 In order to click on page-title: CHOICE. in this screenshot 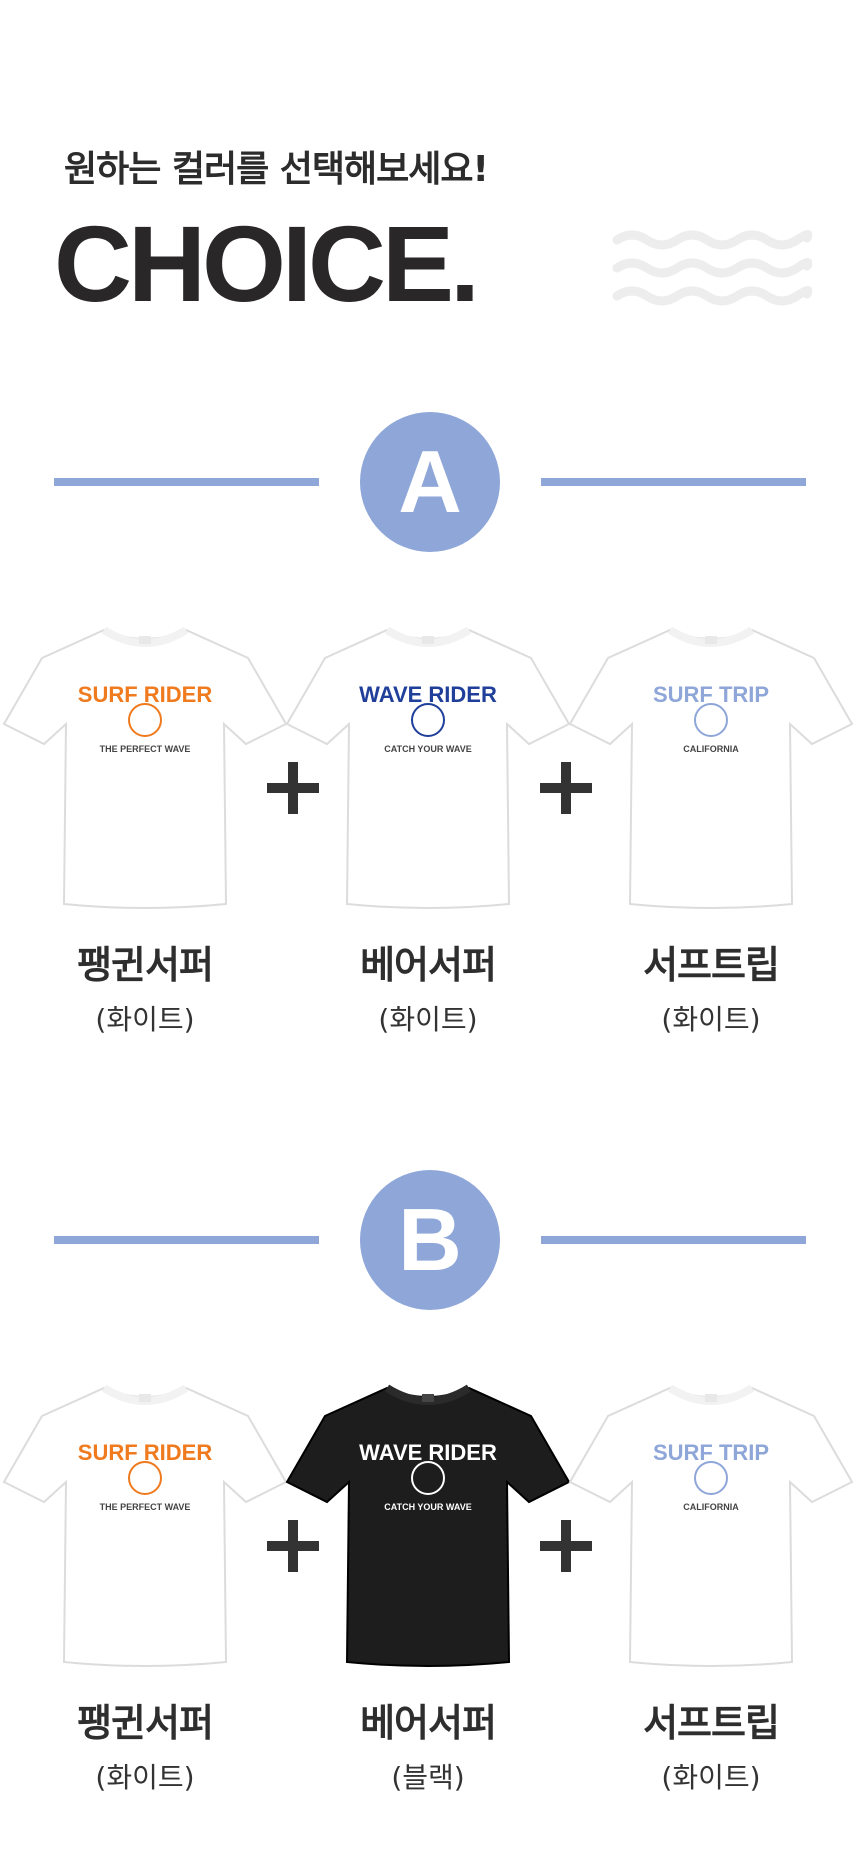, I will do `click(267, 263)`.